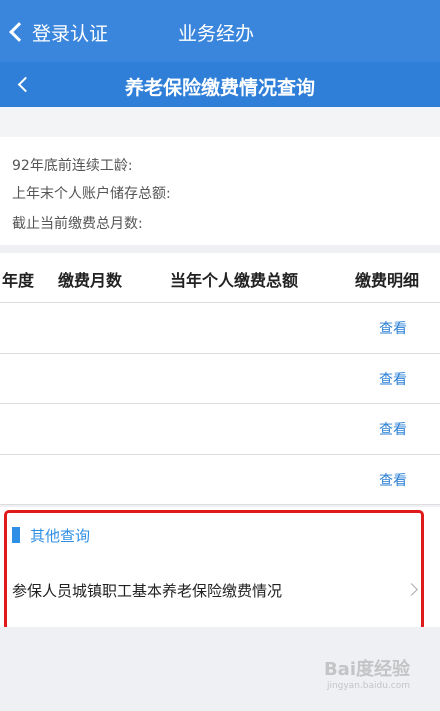 The width and height of the screenshot is (440, 711). Describe the element at coordinates (219, 88) in the screenshot. I see `page-title: 养老保险缴费情况查询` at that location.